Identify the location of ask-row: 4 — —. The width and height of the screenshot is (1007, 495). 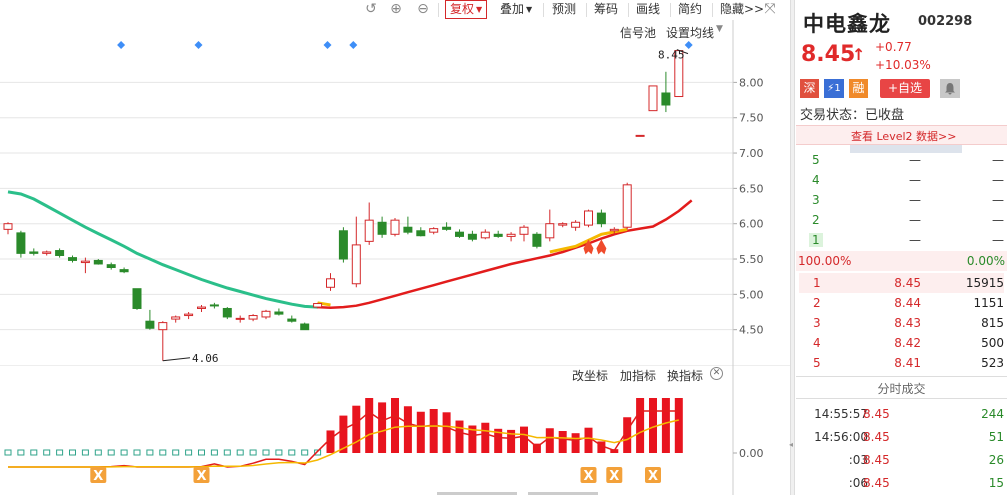
(901, 180).